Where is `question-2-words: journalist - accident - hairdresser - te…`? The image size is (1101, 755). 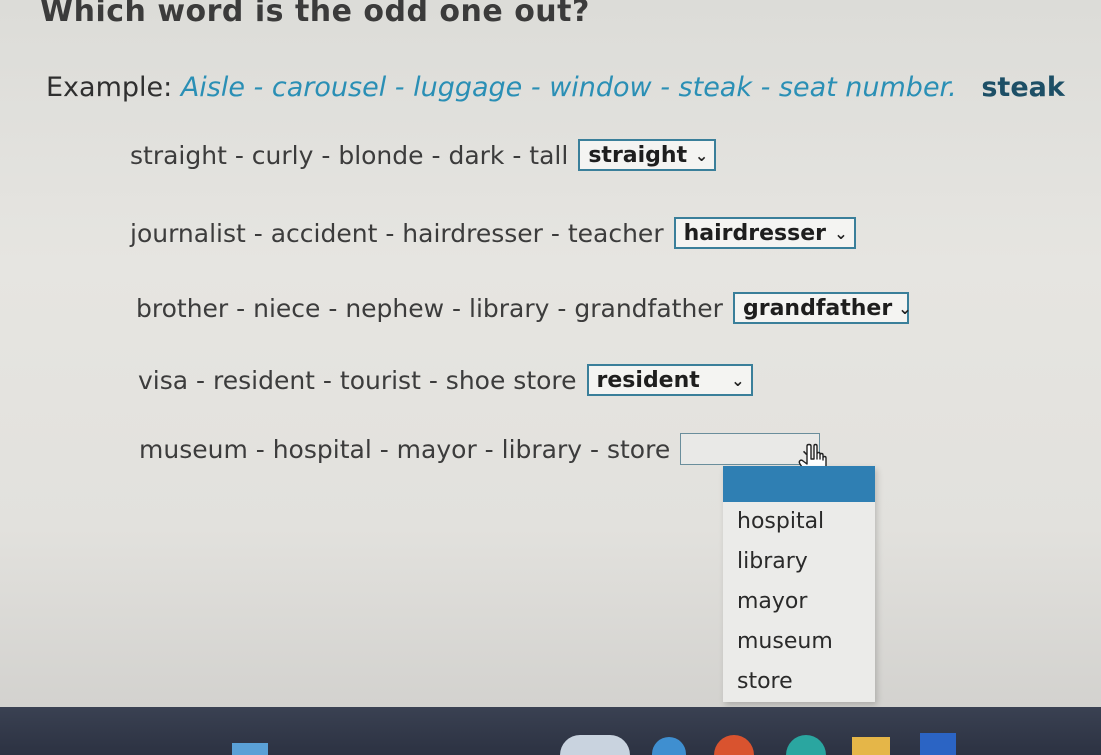 question-2-words: journalist - accident - hairdresser - te… is located at coordinates (397, 233).